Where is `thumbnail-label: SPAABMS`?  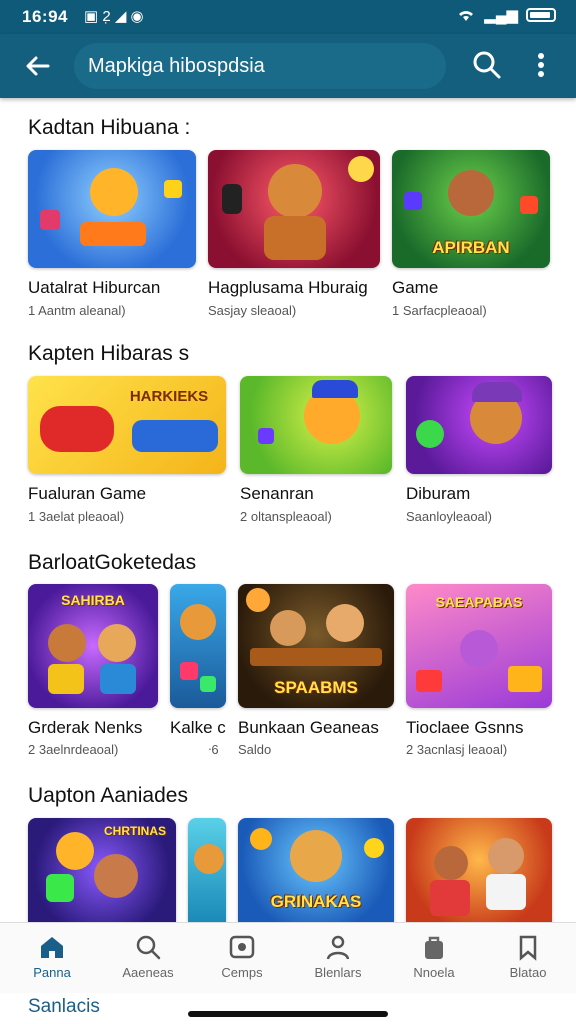 thumbnail-label: SPAABMS is located at coordinates (316, 687).